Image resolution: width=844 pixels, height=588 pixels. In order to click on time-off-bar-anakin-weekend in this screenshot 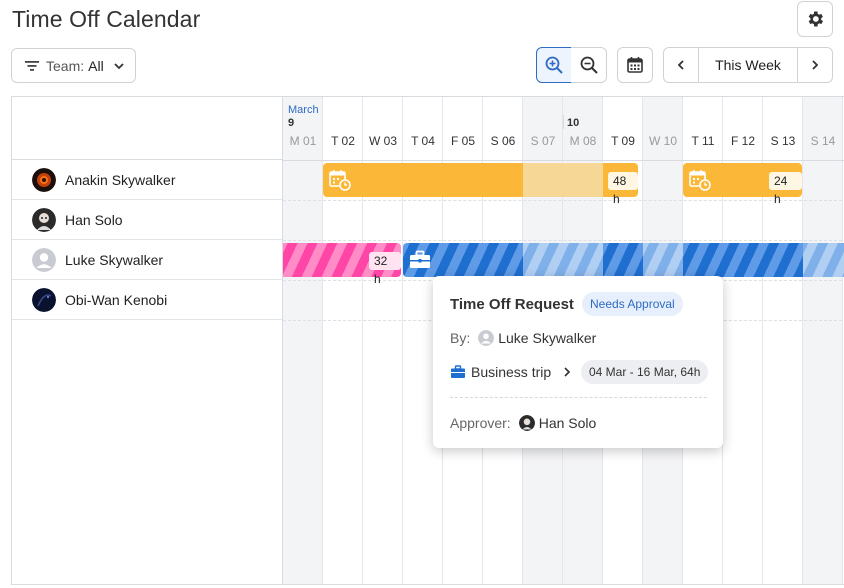, I will do `click(563, 180)`.